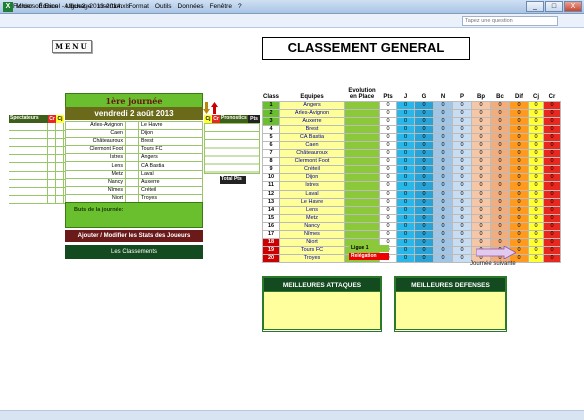  I want to click on maximize-button: □, so click(554, 6).